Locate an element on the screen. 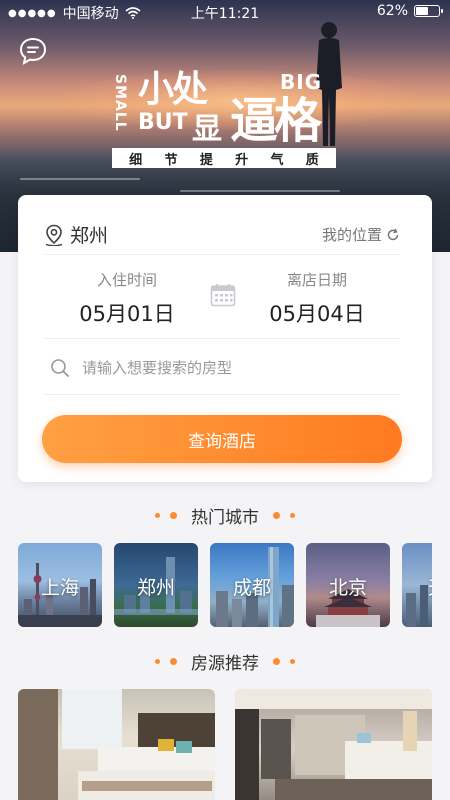  room-list is located at coordinates (225, 744).